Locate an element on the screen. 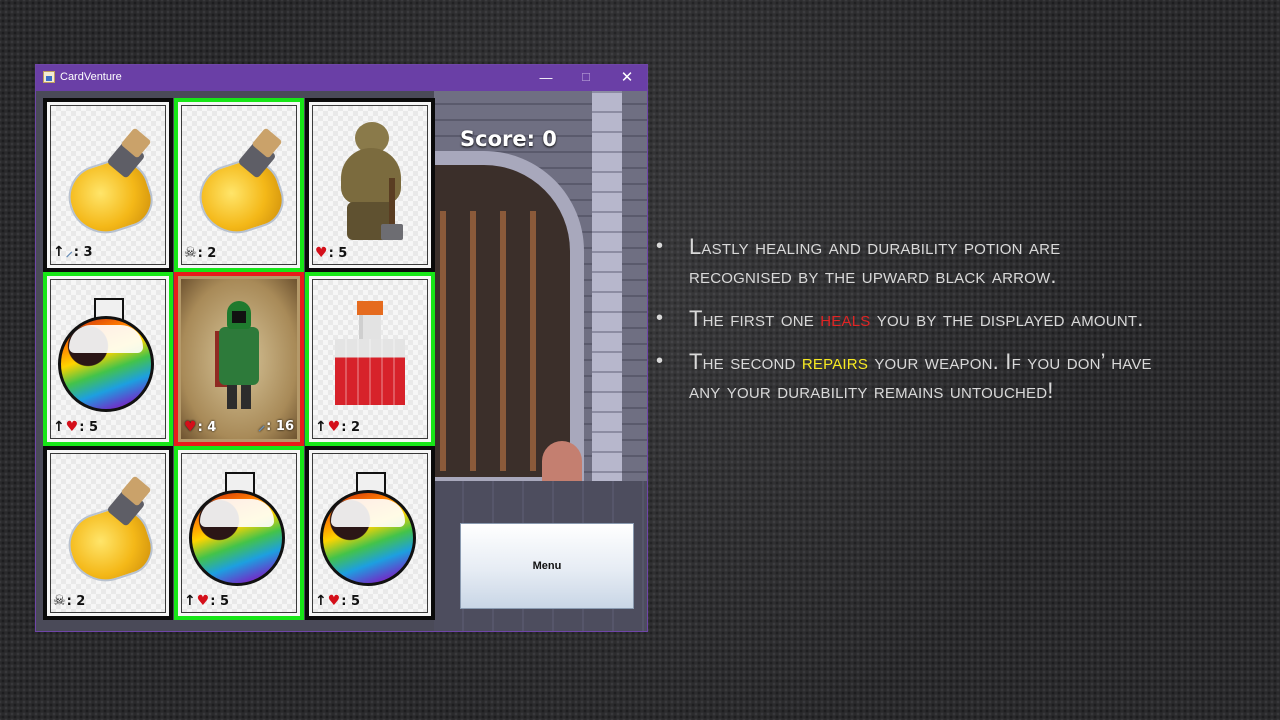 This screenshot has width=1280, height=720. card-9: ↑♥: 5 is located at coordinates (370, 533).